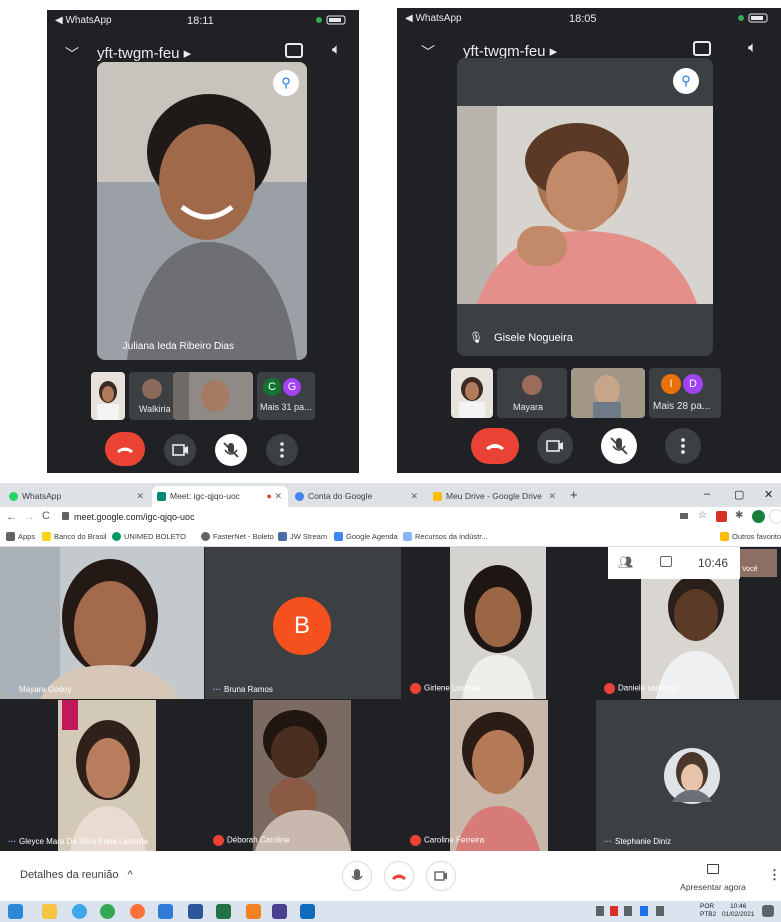 The height and width of the screenshot is (922, 781). Describe the element at coordinates (220, 496) in the screenshot. I see `tab-meet: Meet: igc-qjqo-uoc ● ✕` at that location.